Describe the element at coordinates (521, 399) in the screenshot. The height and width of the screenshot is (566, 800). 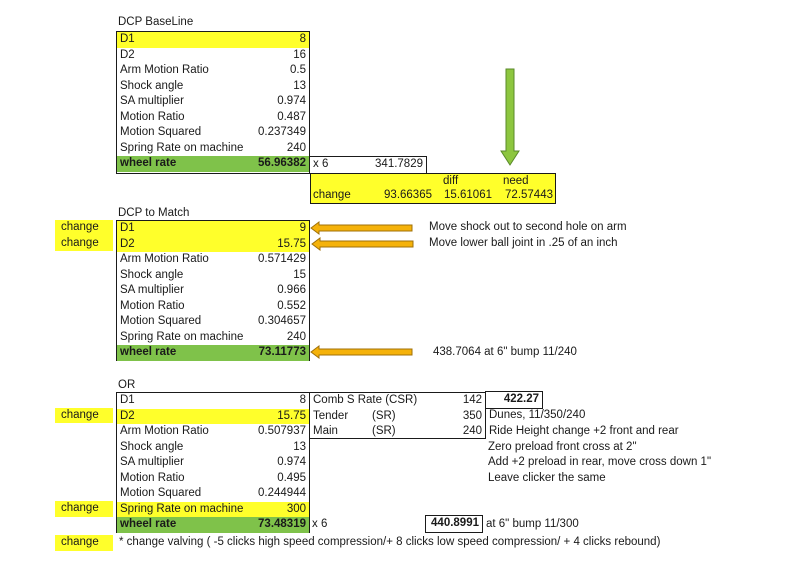
I see `csr-result: 422.27` at that location.